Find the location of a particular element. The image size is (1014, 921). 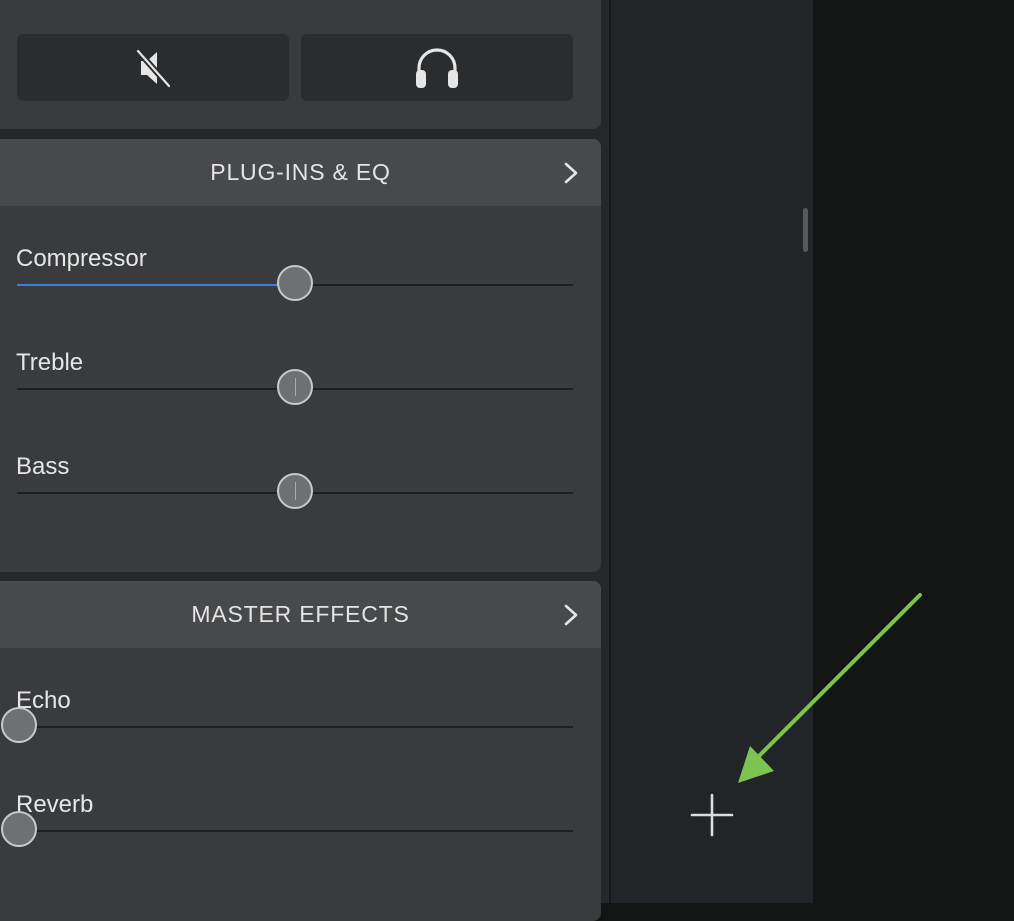

treble-row: Treble is located at coordinates (300, 399).